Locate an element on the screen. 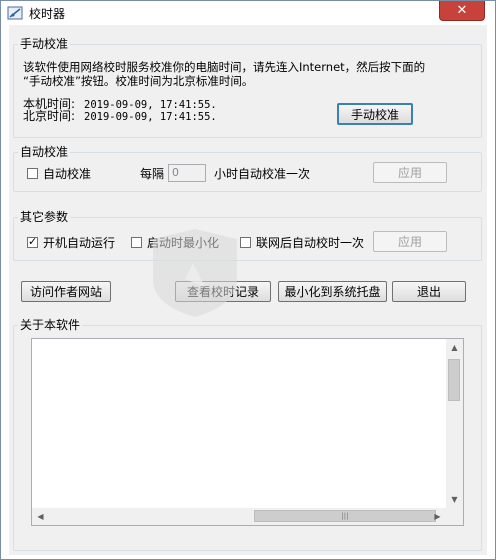 This screenshot has width=496, height=560. group-title: 其它参数 is located at coordinates (44, 217).